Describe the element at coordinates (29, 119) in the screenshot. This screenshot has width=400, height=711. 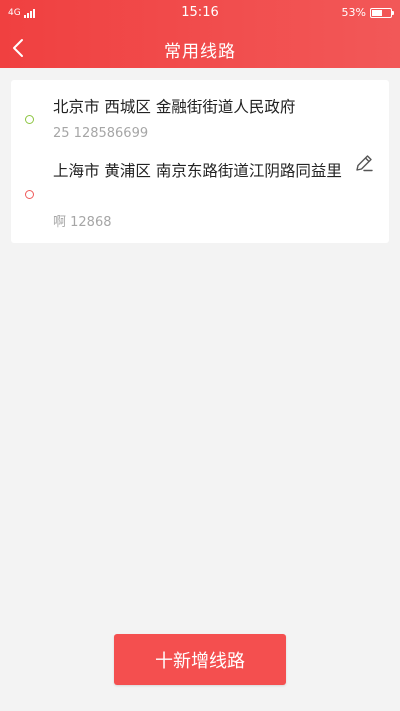
I see `origin-dot-icon` at that location.